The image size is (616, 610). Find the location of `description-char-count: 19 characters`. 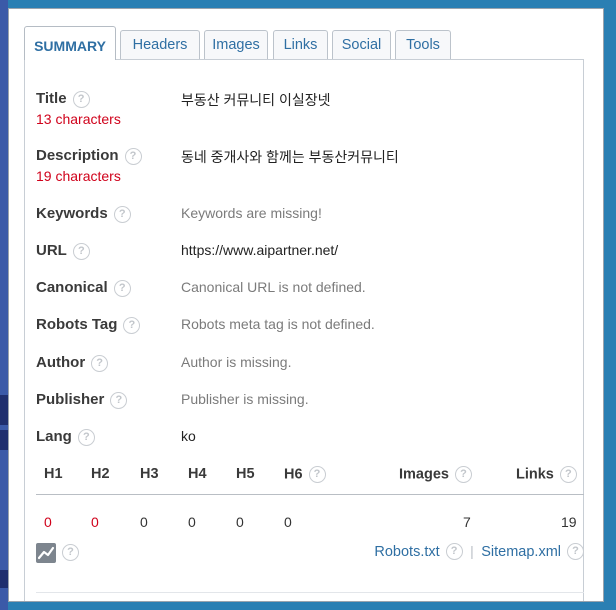

description-char-count: 19 characters is located at coordinates (78, 176).